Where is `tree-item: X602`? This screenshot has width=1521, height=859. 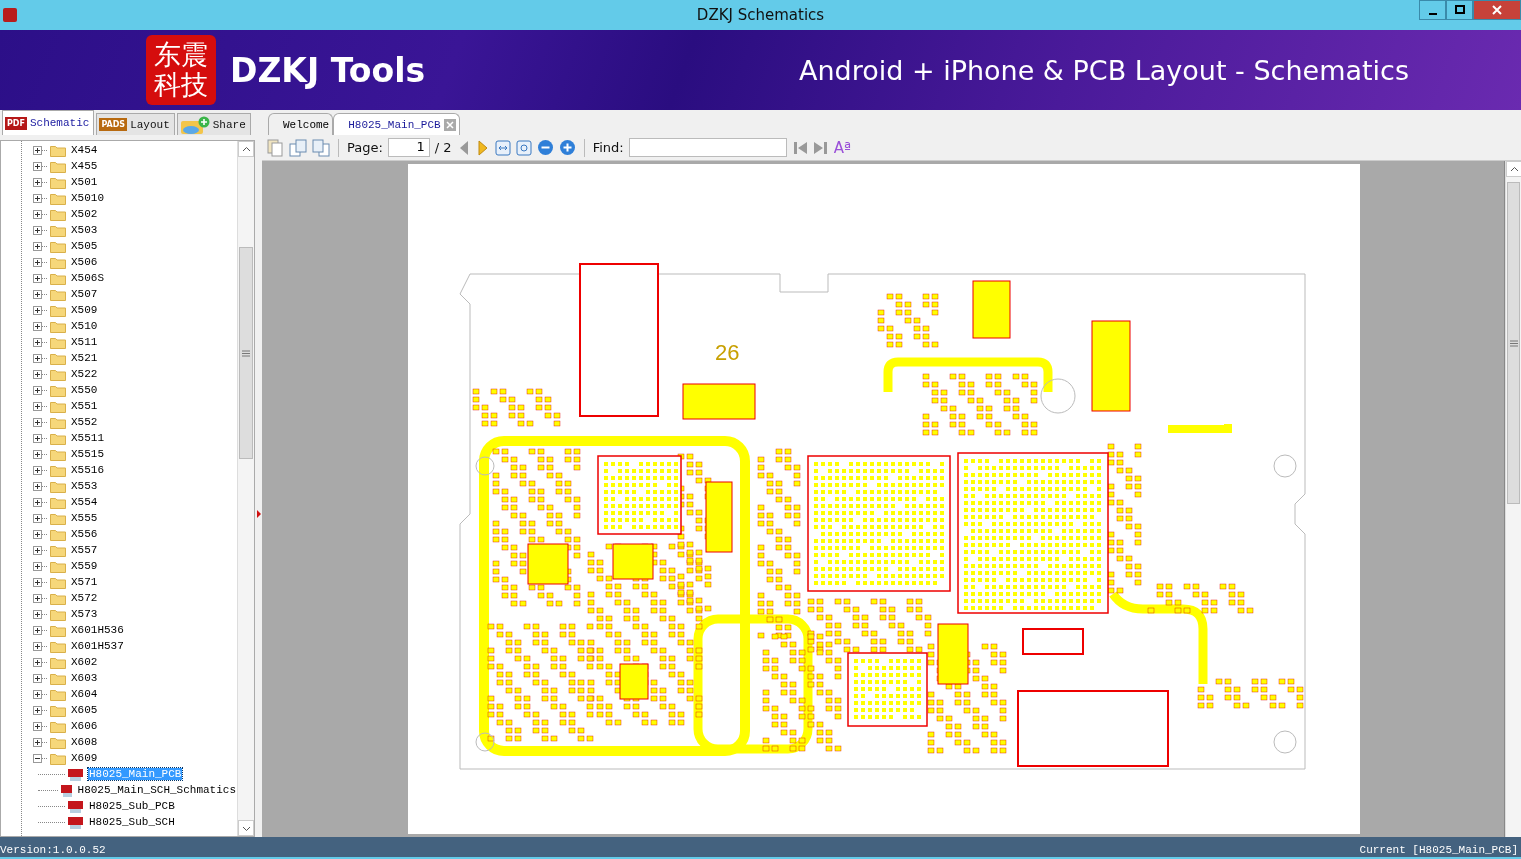 tree-item: X602 is located at coordinates (84, 662).